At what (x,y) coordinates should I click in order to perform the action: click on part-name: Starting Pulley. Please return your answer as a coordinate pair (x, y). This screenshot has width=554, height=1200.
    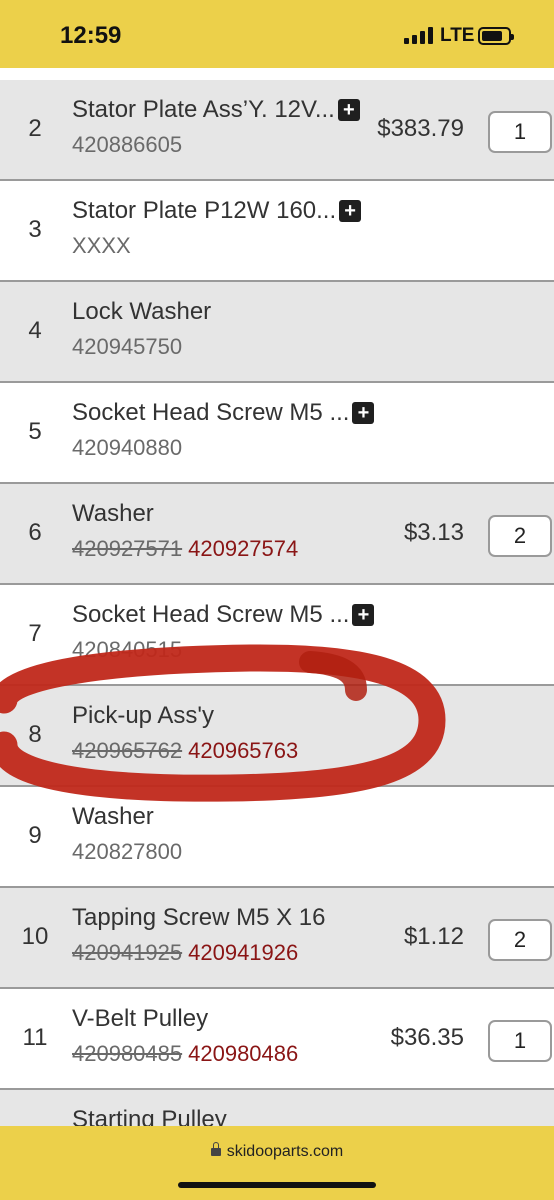
    Looking at the image, I should click on (149, 1116).